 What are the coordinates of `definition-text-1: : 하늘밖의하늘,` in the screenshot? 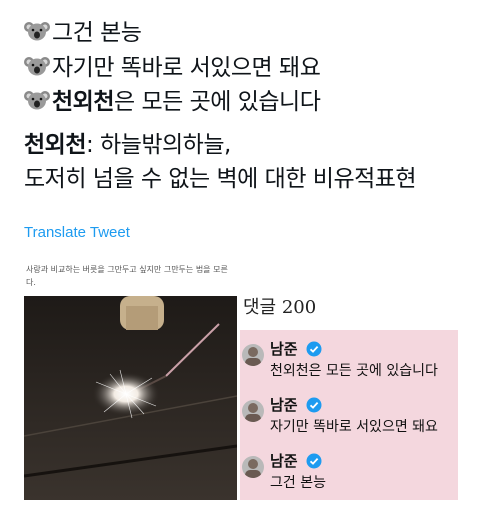 It's located at (158, 145).